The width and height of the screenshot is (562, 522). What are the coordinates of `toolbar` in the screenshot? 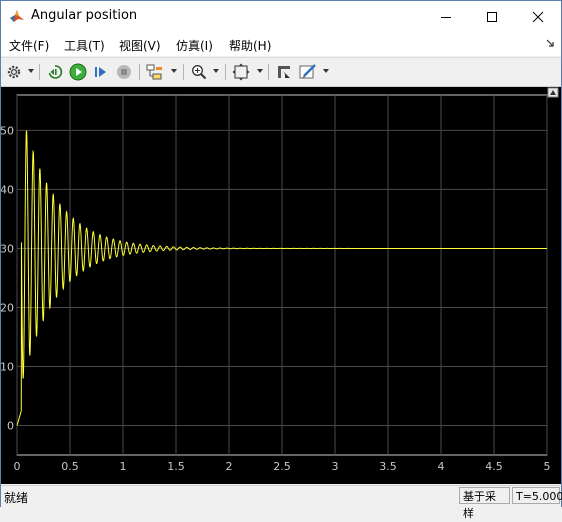 It's located at (281, 72).